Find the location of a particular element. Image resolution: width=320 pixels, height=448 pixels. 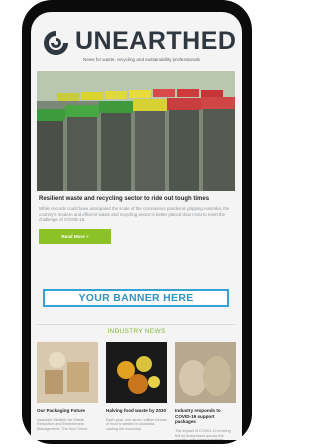

brand-name: UNEARTHED is located at coordinates (156, 41).